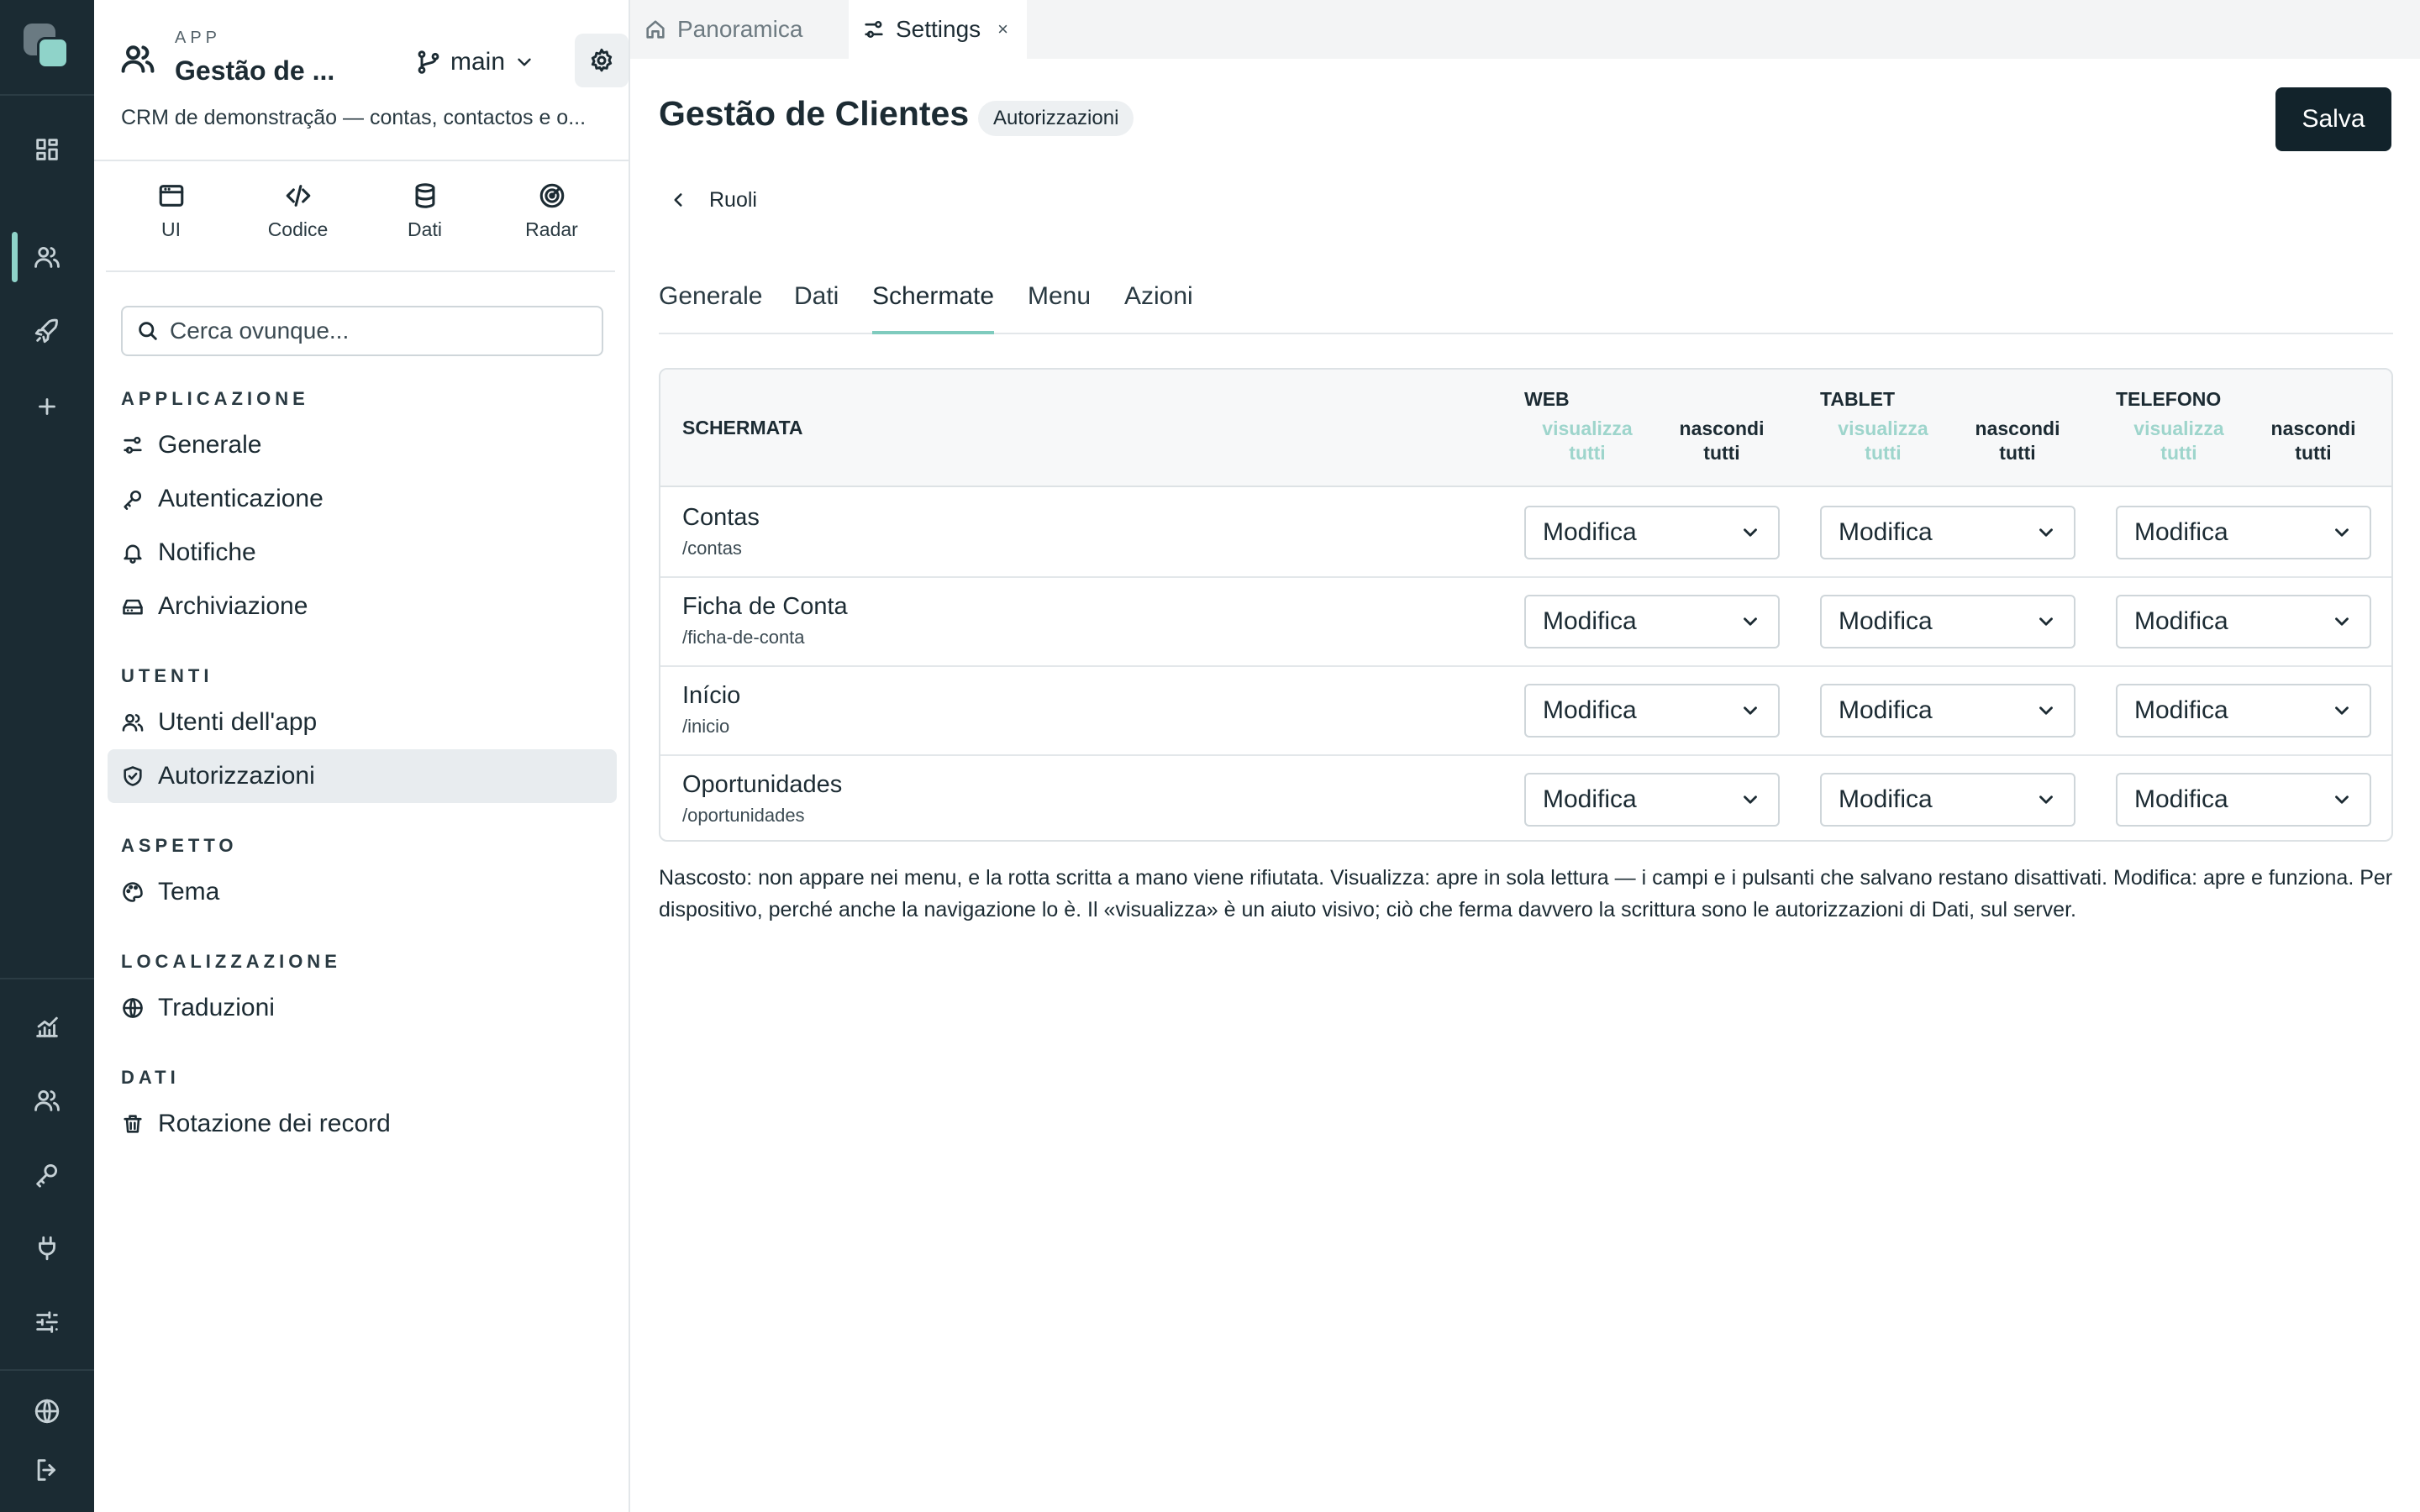 This screenshot has width=2420, height=1512. Describe the element at coordinates (1158, 305) in the screenshot. I see `tab-azioni: Azioni` at that location.